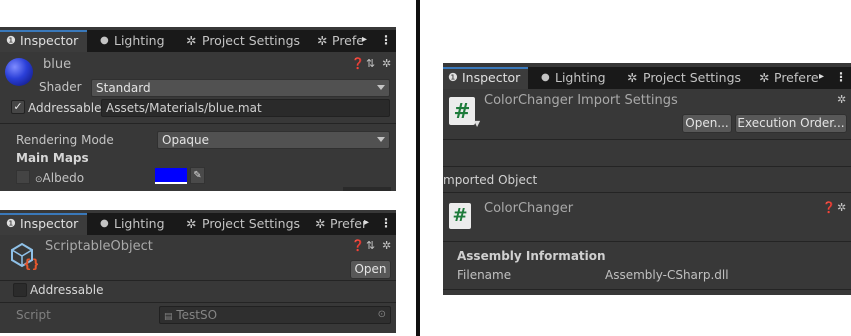 The height and width of the screenshot is (336, 851). What do you see at coordinates (60, 178) in the screenshot?
I see `albedo-label: ⊙Albedo` at bounding box center [60, 178].